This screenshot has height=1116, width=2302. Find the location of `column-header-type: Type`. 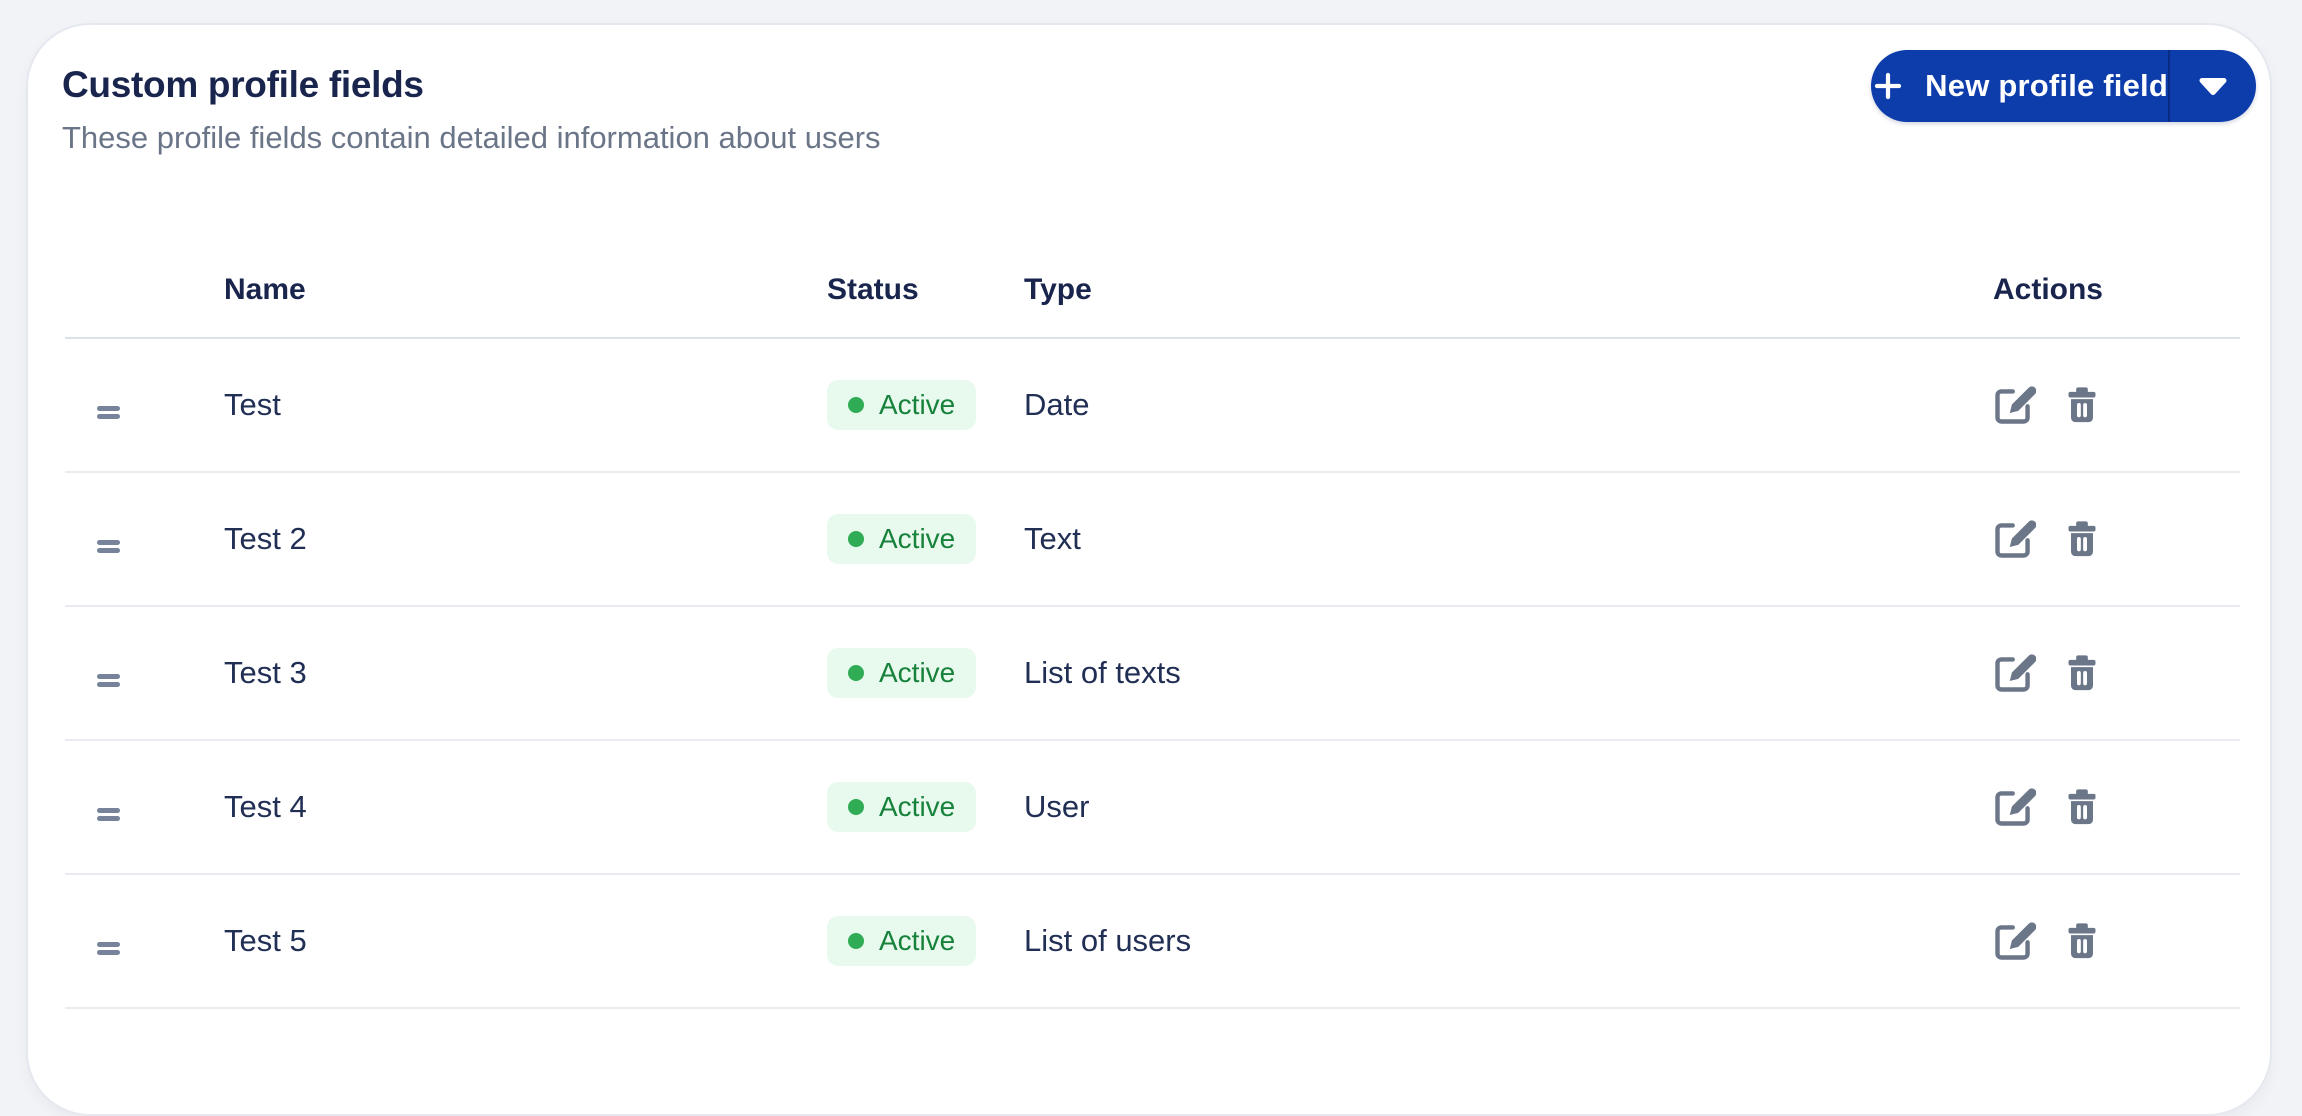

column-header-type: Type is located at coordinates (1058, 289).